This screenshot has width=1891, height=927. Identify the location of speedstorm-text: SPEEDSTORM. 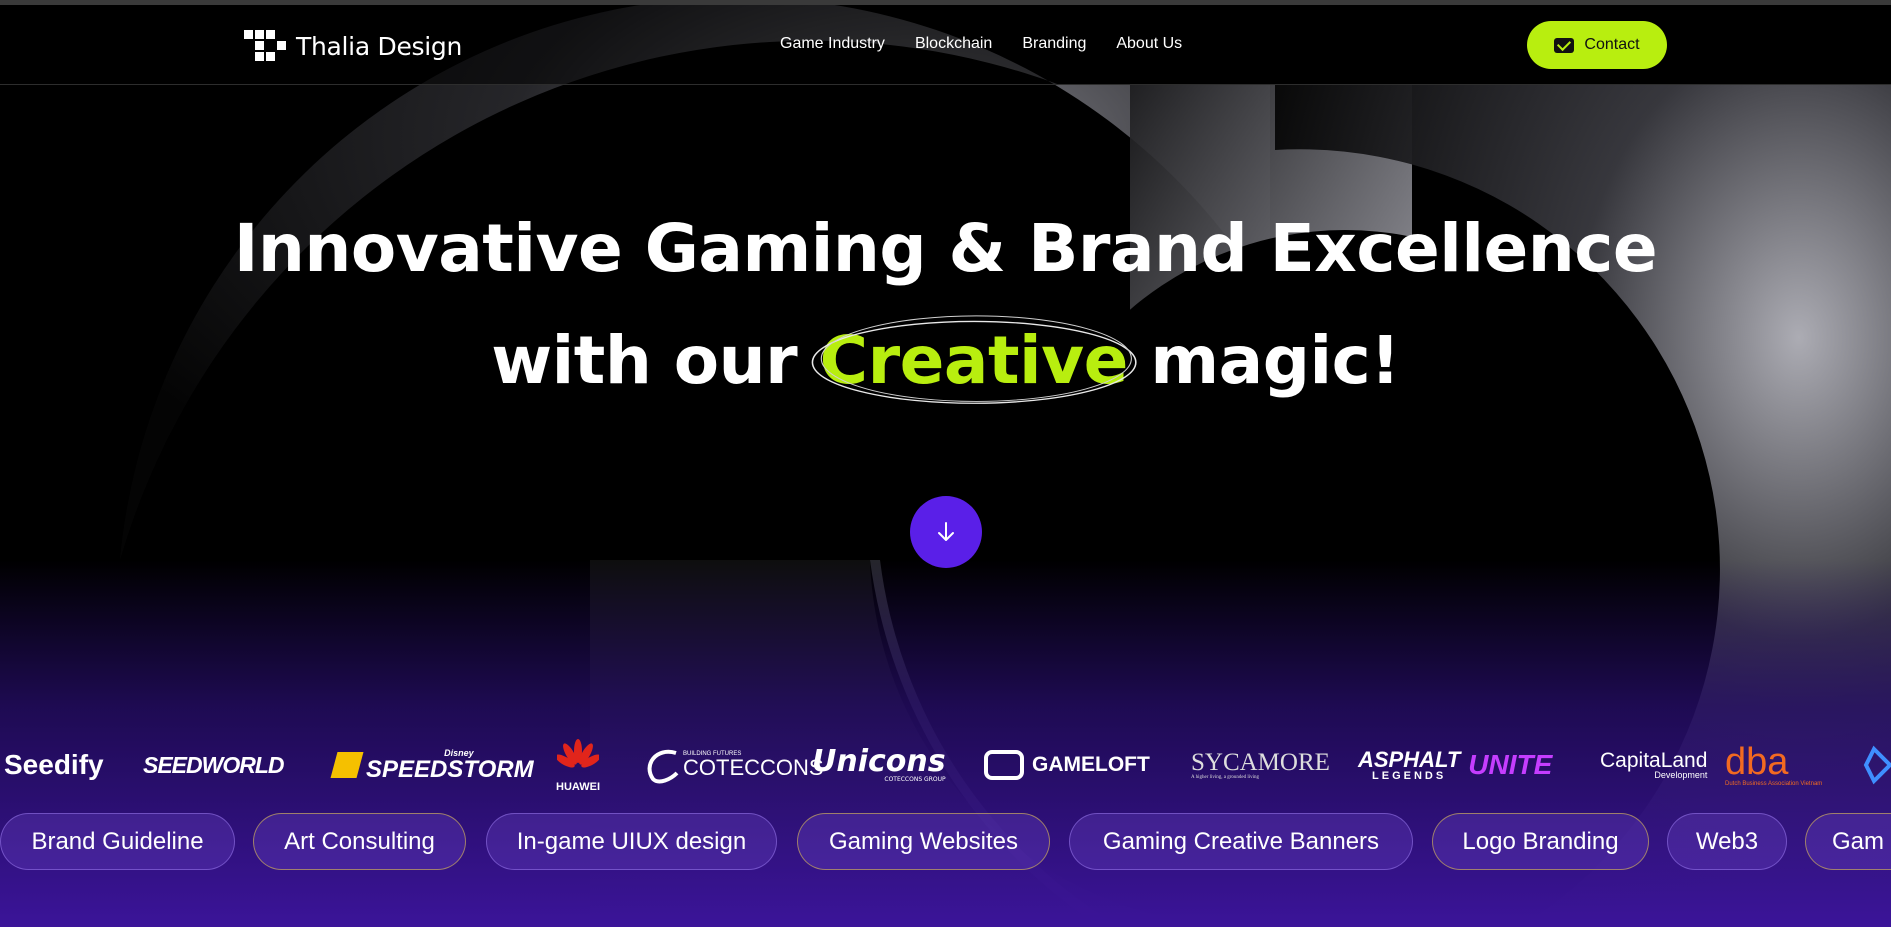
(450, 769).